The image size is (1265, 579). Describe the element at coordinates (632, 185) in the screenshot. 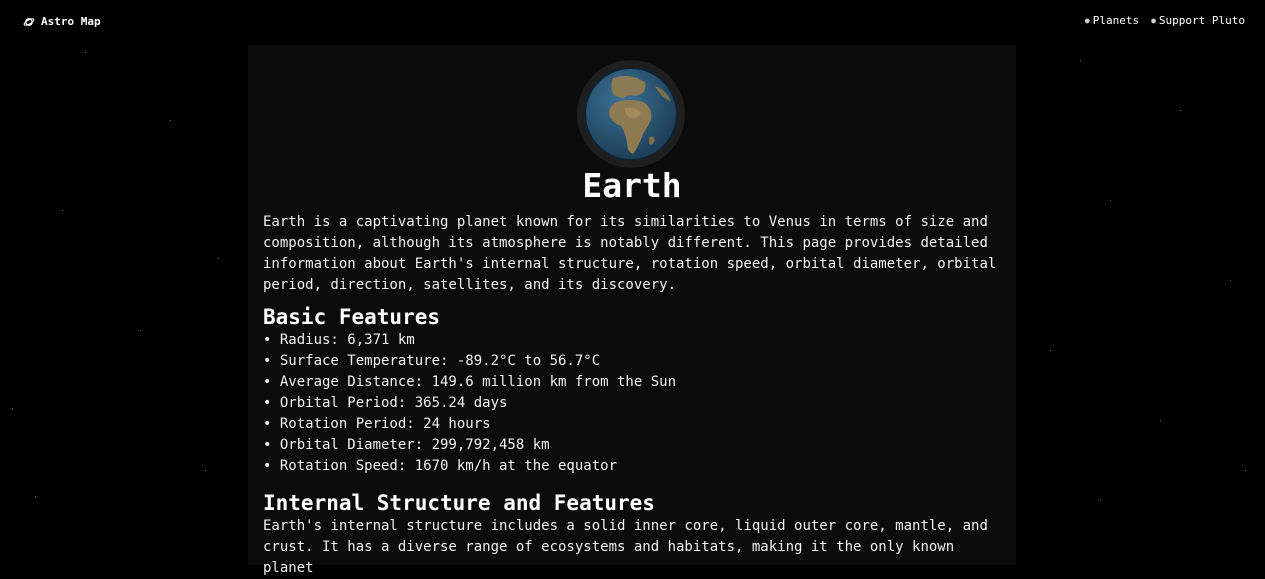

I see `planet-title: Earth` at that location.